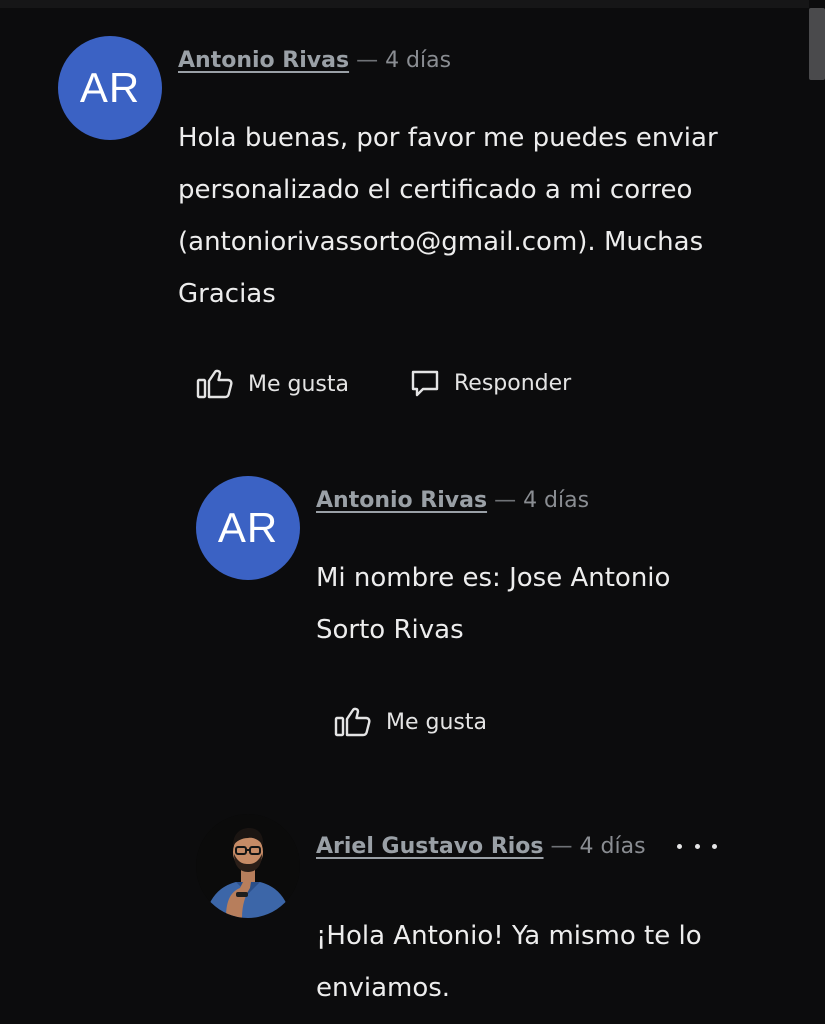  Describe the element at coordinates (509, 936) in the screenshot. I see `comment-text-line: ¡Hola Antonio! Ya mismo te lo` at that location.